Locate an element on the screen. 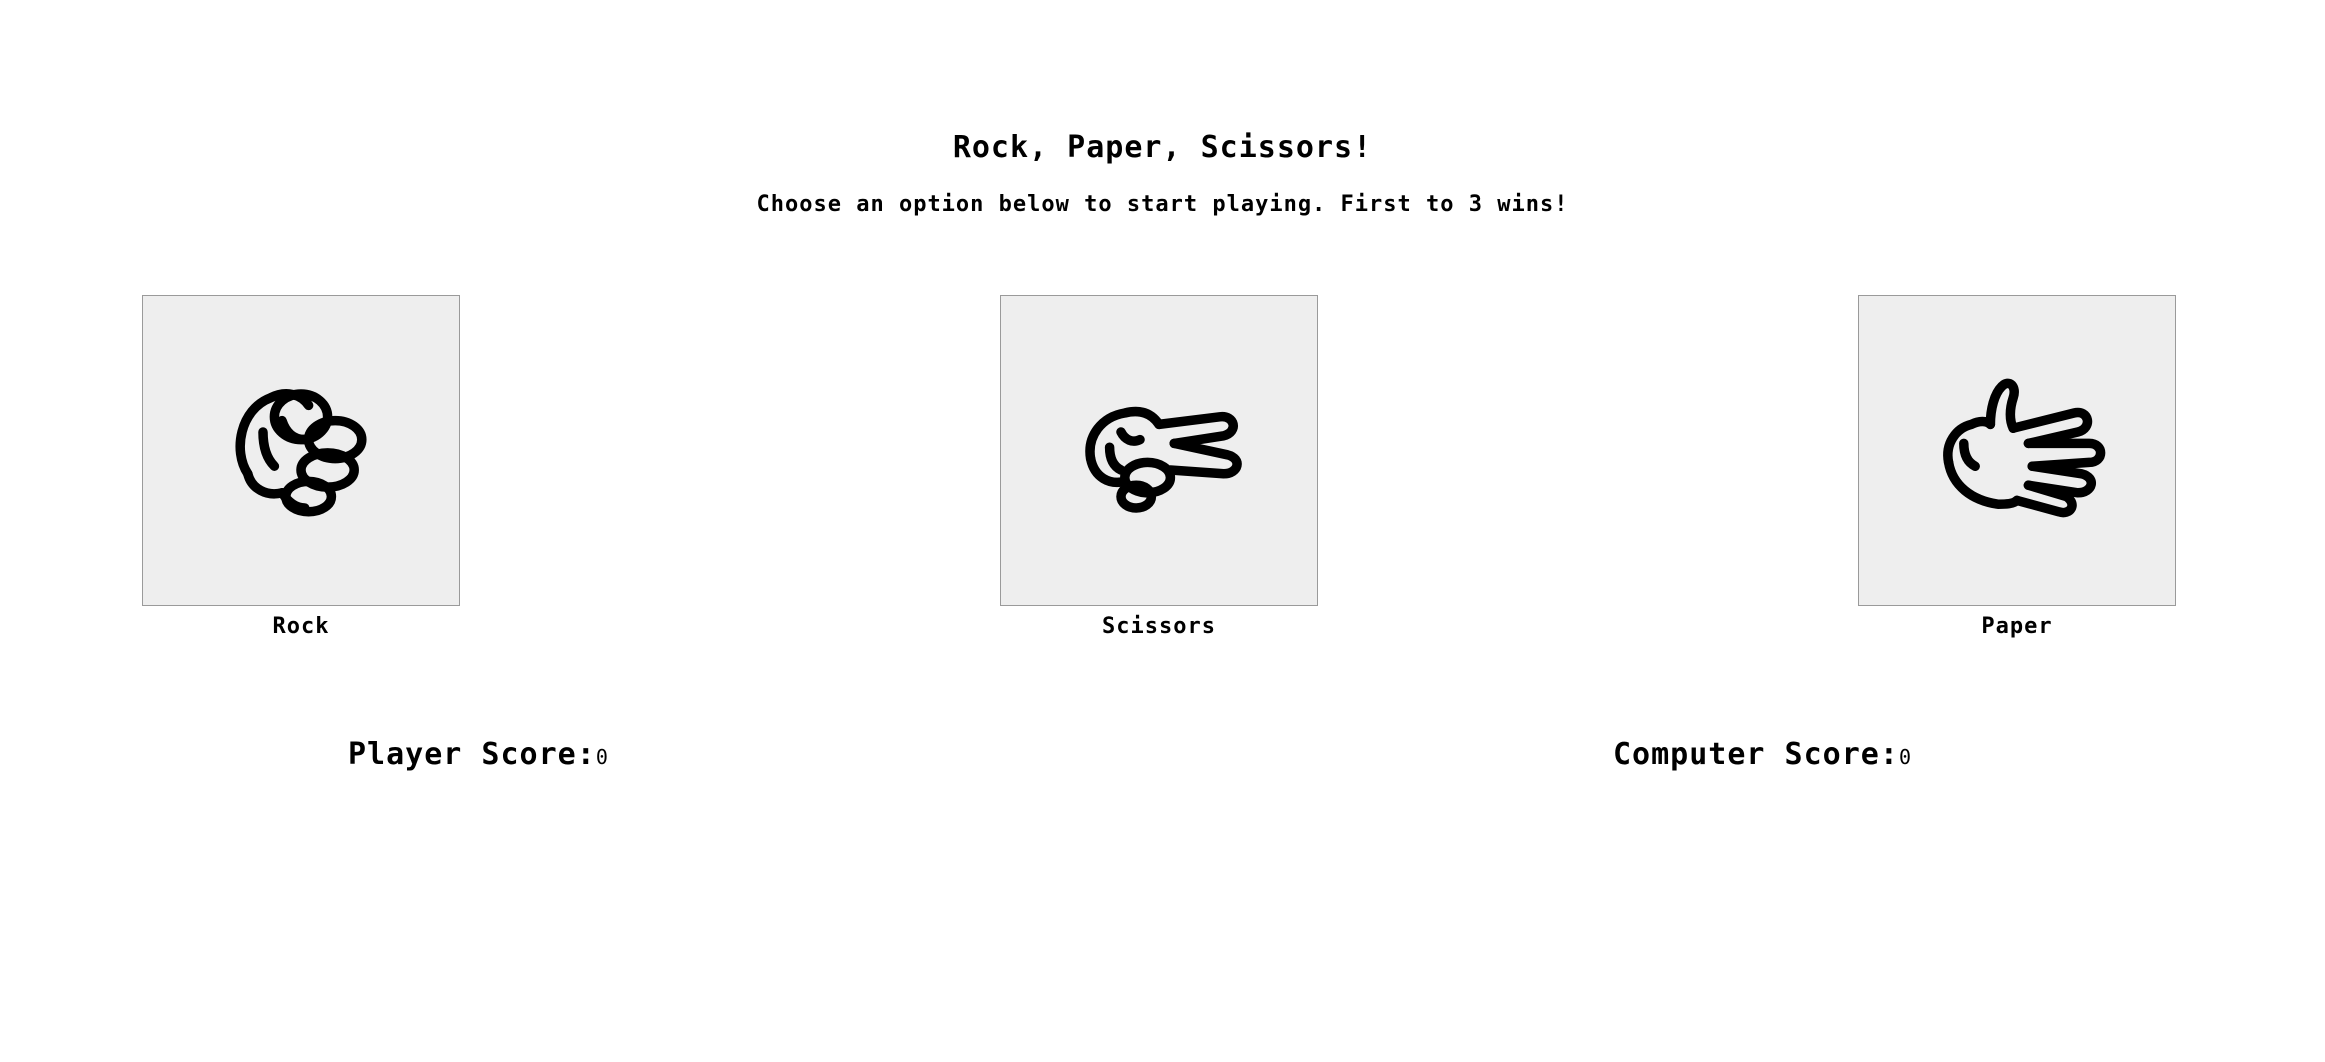 The width and height of the screenshot is (2325, 1062). choice-paper: Paper is located at coordinates (2017, 467).